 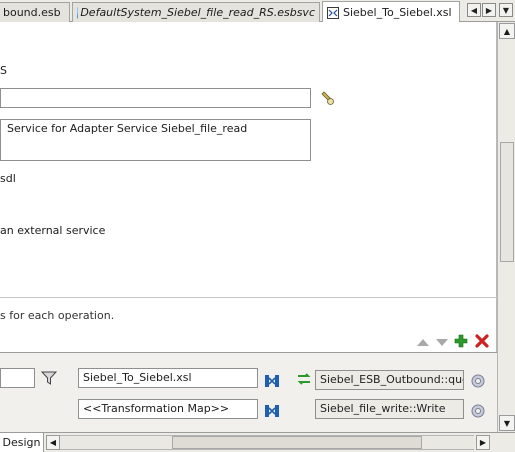 What do you see at coordinates (483, 442) in the screenshot?
I see `scroll-right-button: ▶` at bounding box center [483, 442].